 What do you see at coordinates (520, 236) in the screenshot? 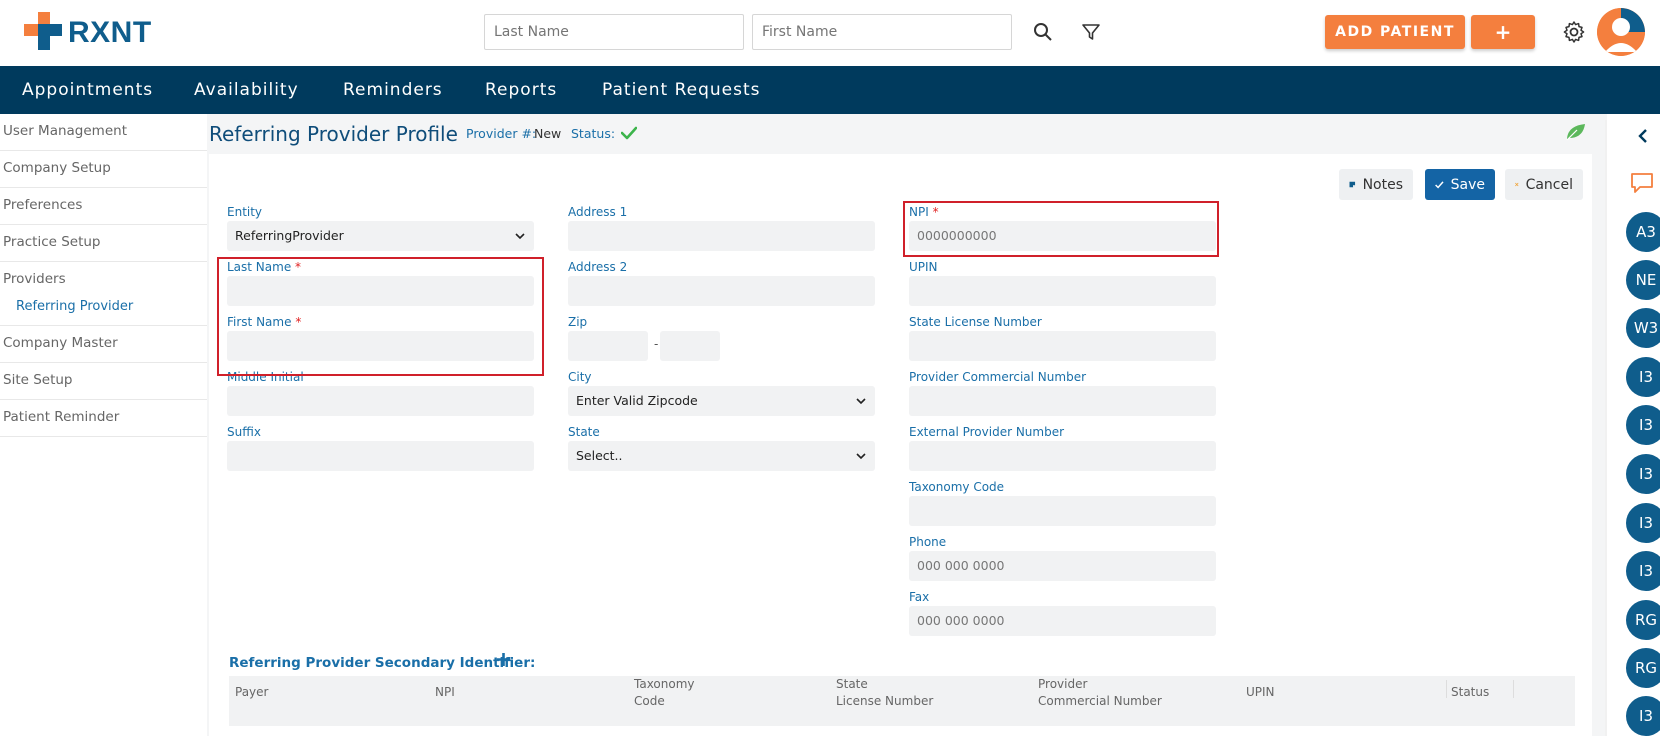
I see `chevron-down-icon` at bounding box center [520, 236].